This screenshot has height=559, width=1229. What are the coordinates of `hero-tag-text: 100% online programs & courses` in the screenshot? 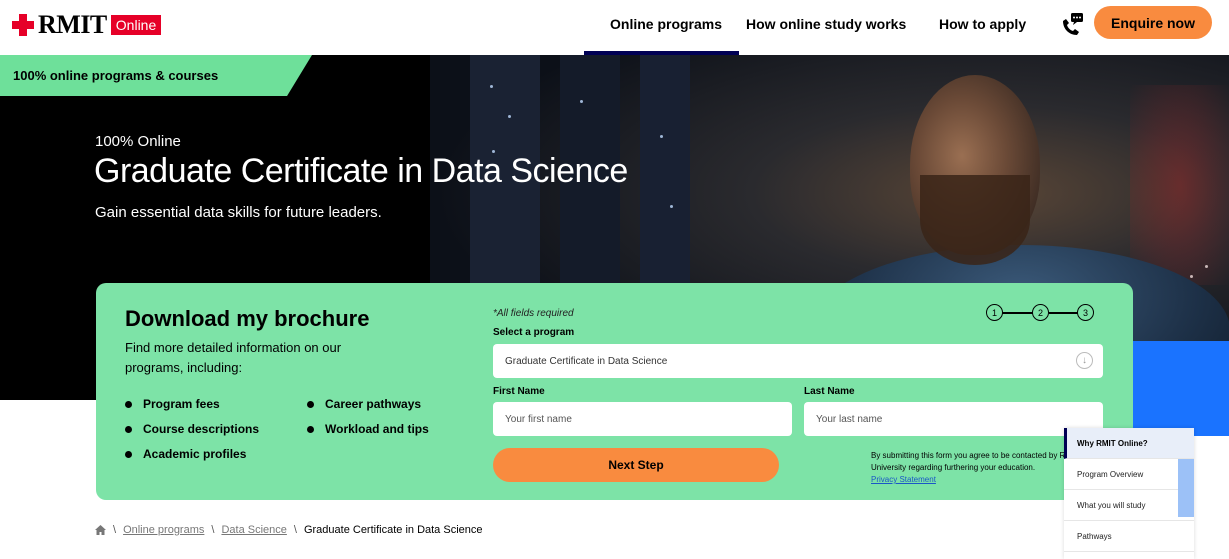 It's located at (116, 75).